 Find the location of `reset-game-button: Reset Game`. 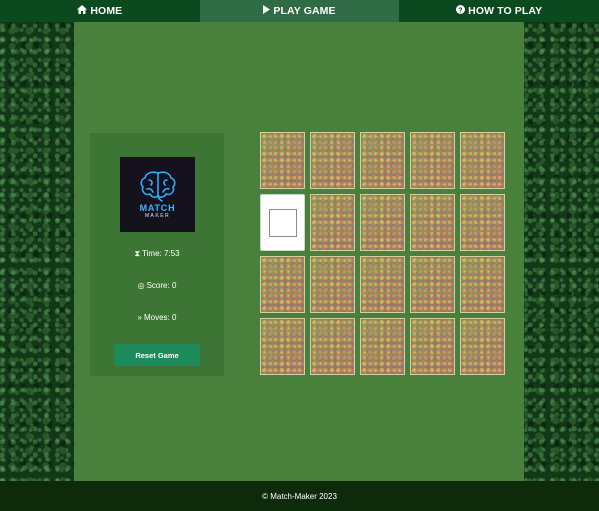

reset-game-button: Reset Game is located at coordinates (157, 355).